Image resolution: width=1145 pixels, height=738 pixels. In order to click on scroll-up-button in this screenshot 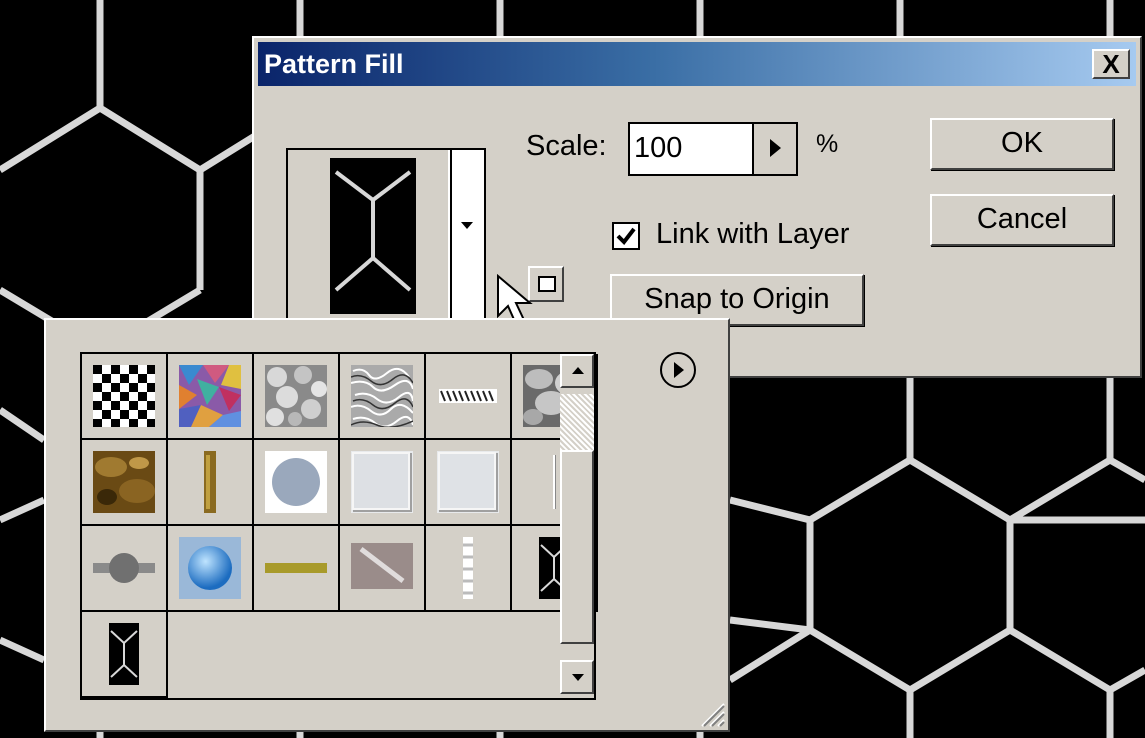, I will do `click(577, 371)`.